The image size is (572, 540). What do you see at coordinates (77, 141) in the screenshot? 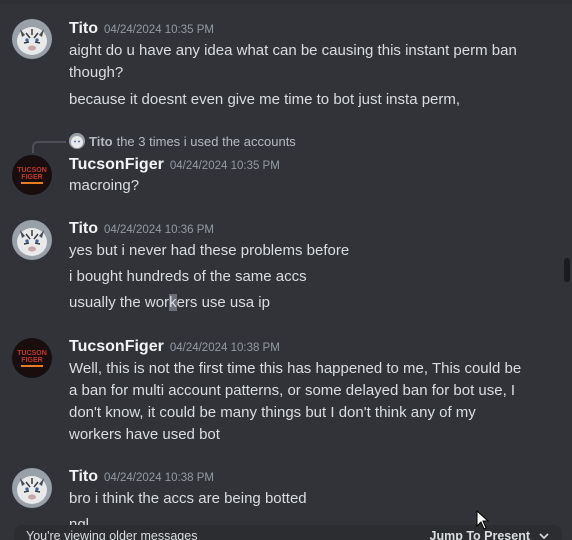
I see `tiger-avatar-small` at bounding box center [77, 141].